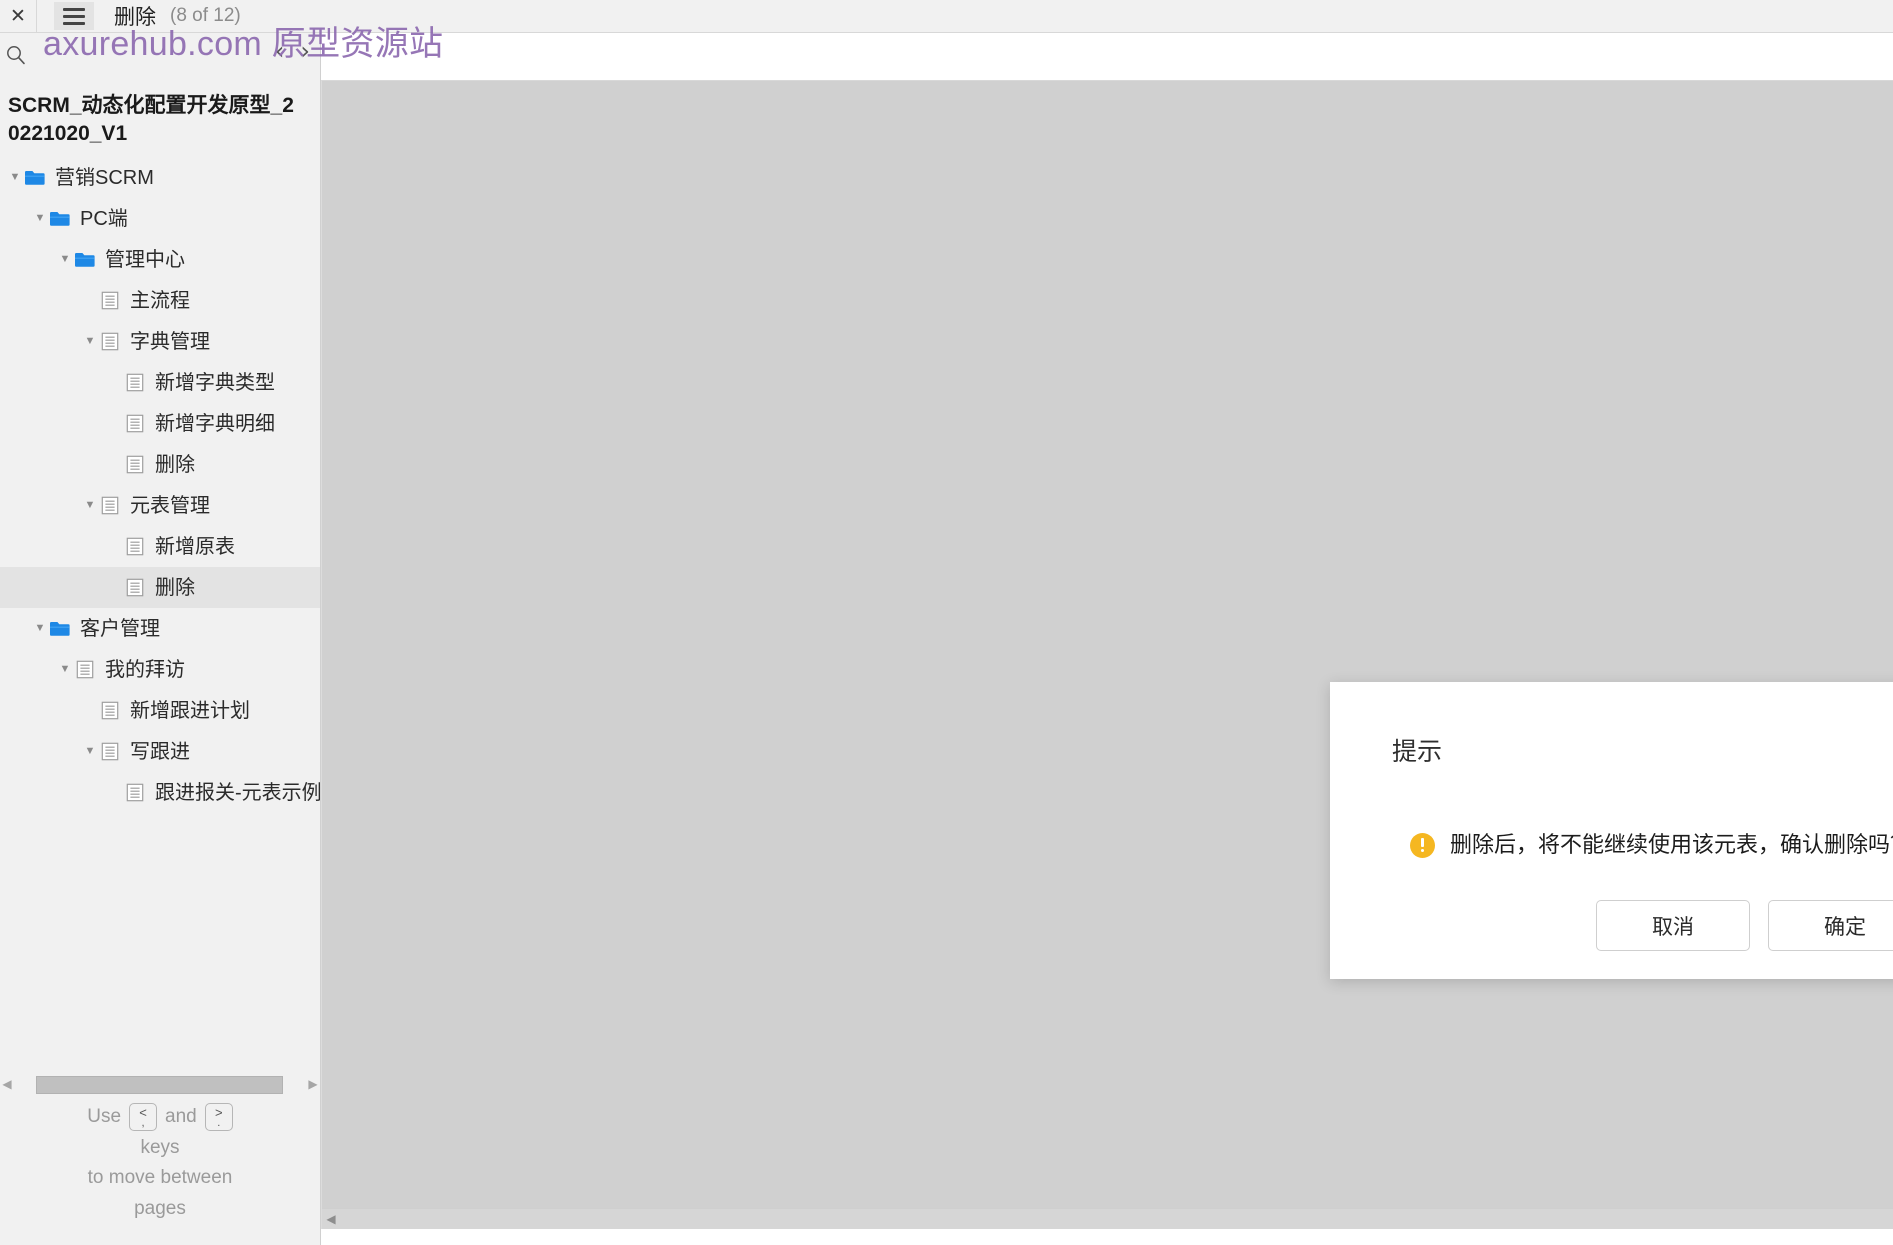  I want to click on sidebar-toolbar: ‹ ›, so click(160, 55).